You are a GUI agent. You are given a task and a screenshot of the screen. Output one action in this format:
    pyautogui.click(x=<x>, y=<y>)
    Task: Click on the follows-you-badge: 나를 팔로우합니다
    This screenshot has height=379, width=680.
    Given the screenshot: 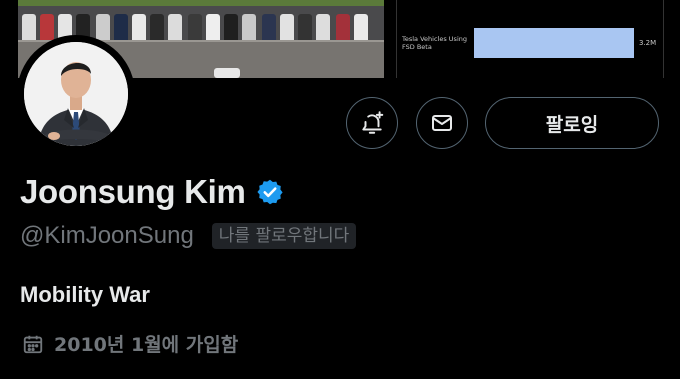 What is the action you would take?
    pyautogui.click(x=284, y=236)
    